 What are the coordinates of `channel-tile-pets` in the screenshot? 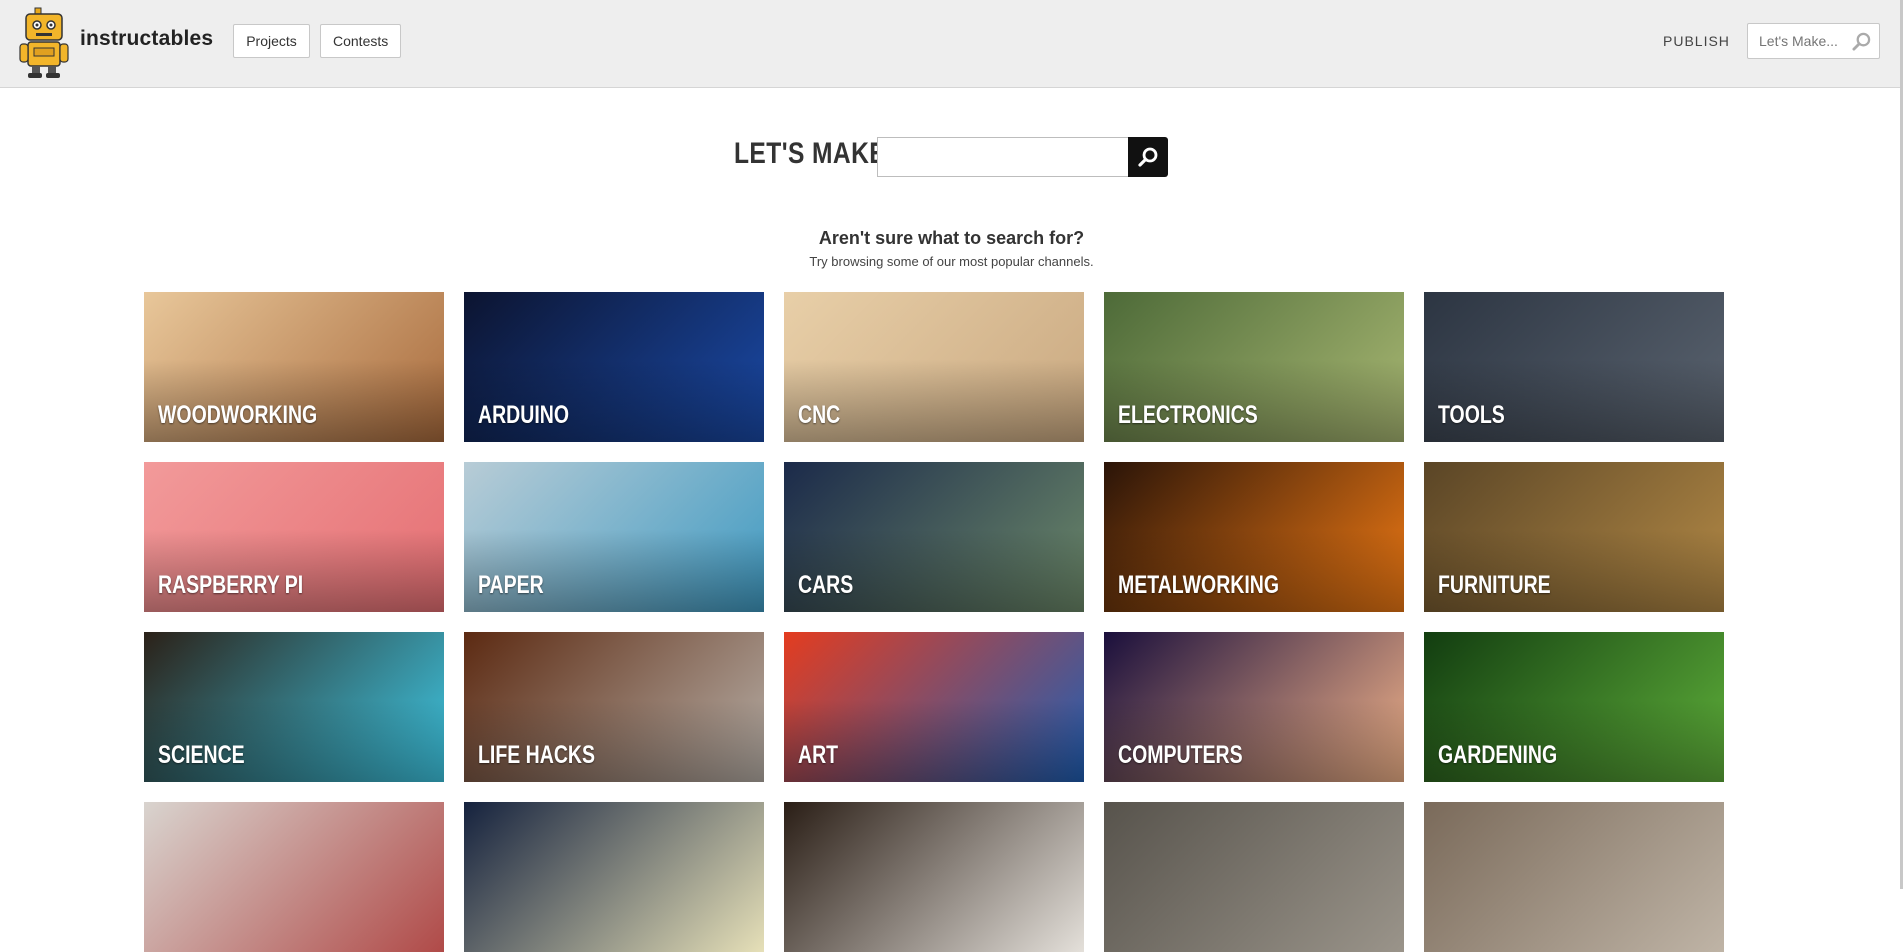 It's located at (934, 877).